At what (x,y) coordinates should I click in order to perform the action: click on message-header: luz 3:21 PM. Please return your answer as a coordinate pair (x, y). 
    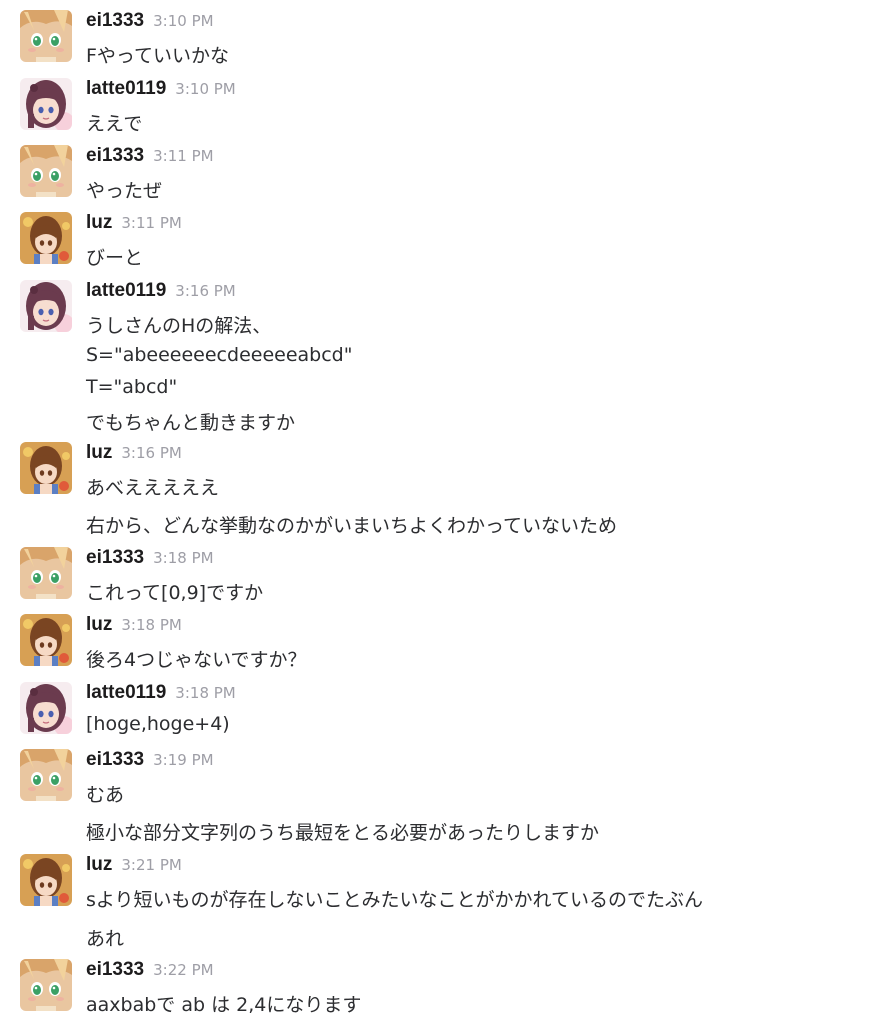
    Looking at the image, I should click on (134, 866).